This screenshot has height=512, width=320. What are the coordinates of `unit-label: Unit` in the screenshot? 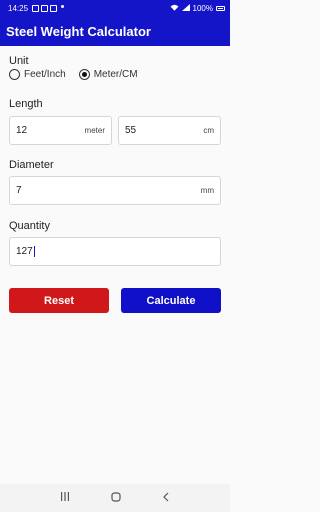 It's located at (19, 61).